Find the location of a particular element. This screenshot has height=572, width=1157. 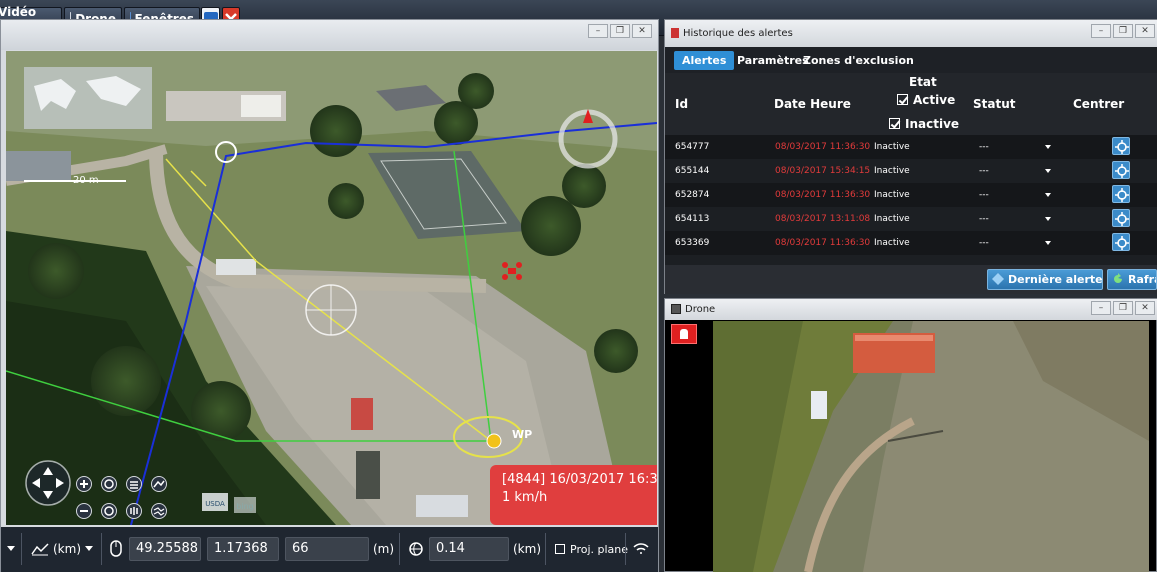

alerts-window-title: Historique des alertes is located at coordinates (738, 33).